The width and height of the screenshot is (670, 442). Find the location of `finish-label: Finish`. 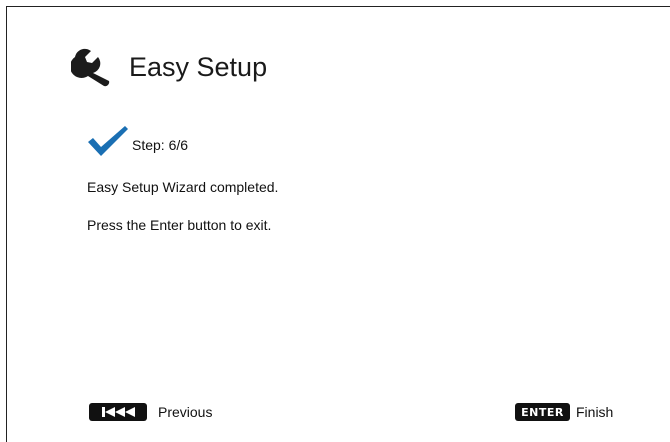

finish-label: Finish is located at coordinates (595, 412).